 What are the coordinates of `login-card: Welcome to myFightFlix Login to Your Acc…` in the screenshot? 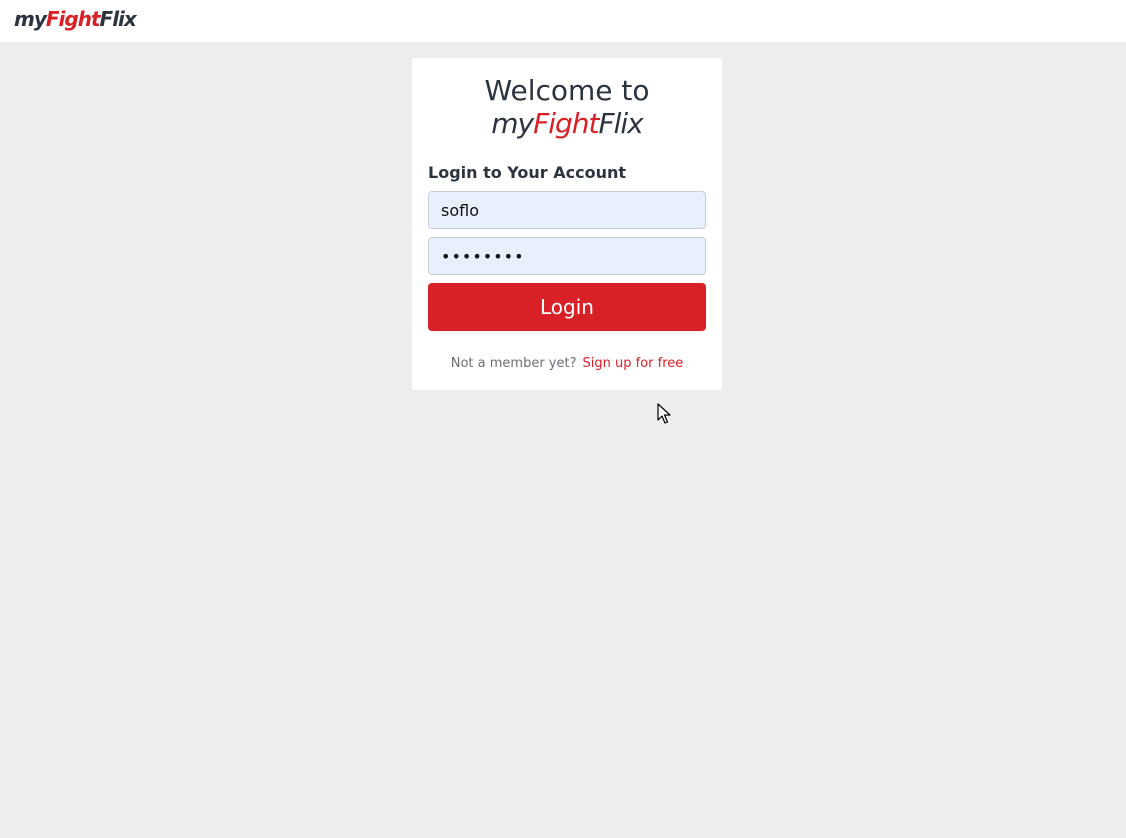 It's located at (567, 224).